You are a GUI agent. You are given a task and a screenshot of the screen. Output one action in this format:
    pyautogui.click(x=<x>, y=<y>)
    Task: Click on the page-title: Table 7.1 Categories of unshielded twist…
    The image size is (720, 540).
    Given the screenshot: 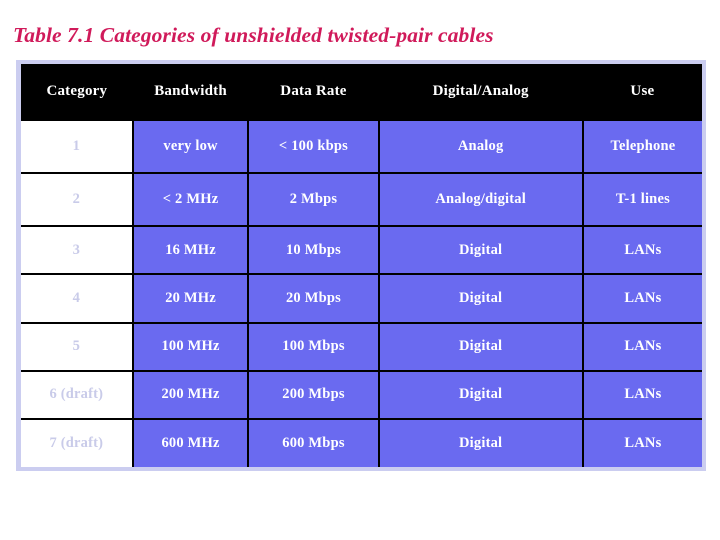 What is the action you would take?
    pyautogui.click(x=253, y=35)
    